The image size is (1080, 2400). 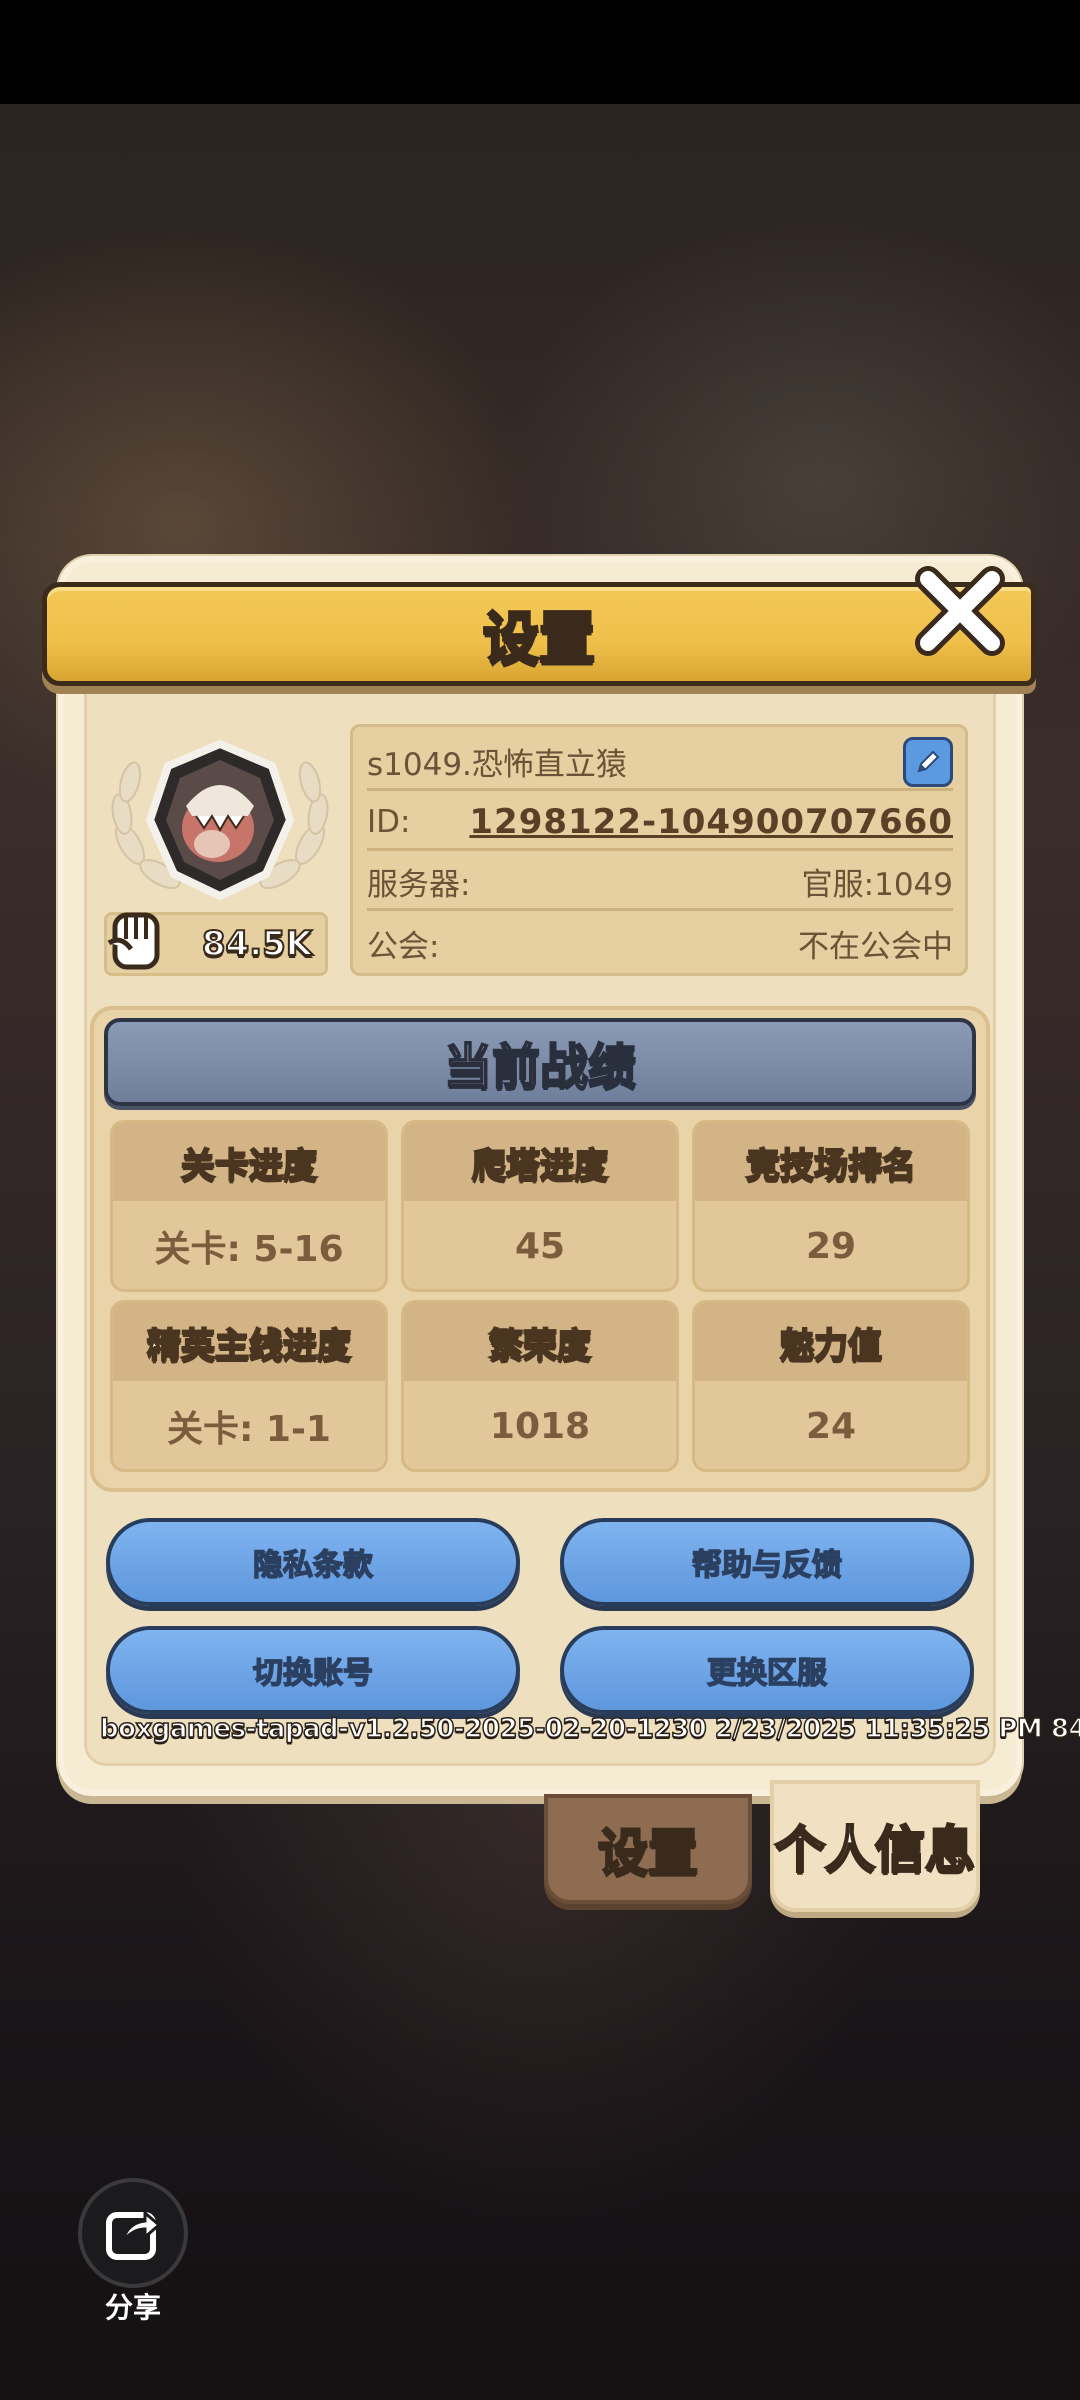 What do you see at coordinates (257, 944) in the screenshot?
I see `power-value: 84.5K` at bounding box center [257, 944].